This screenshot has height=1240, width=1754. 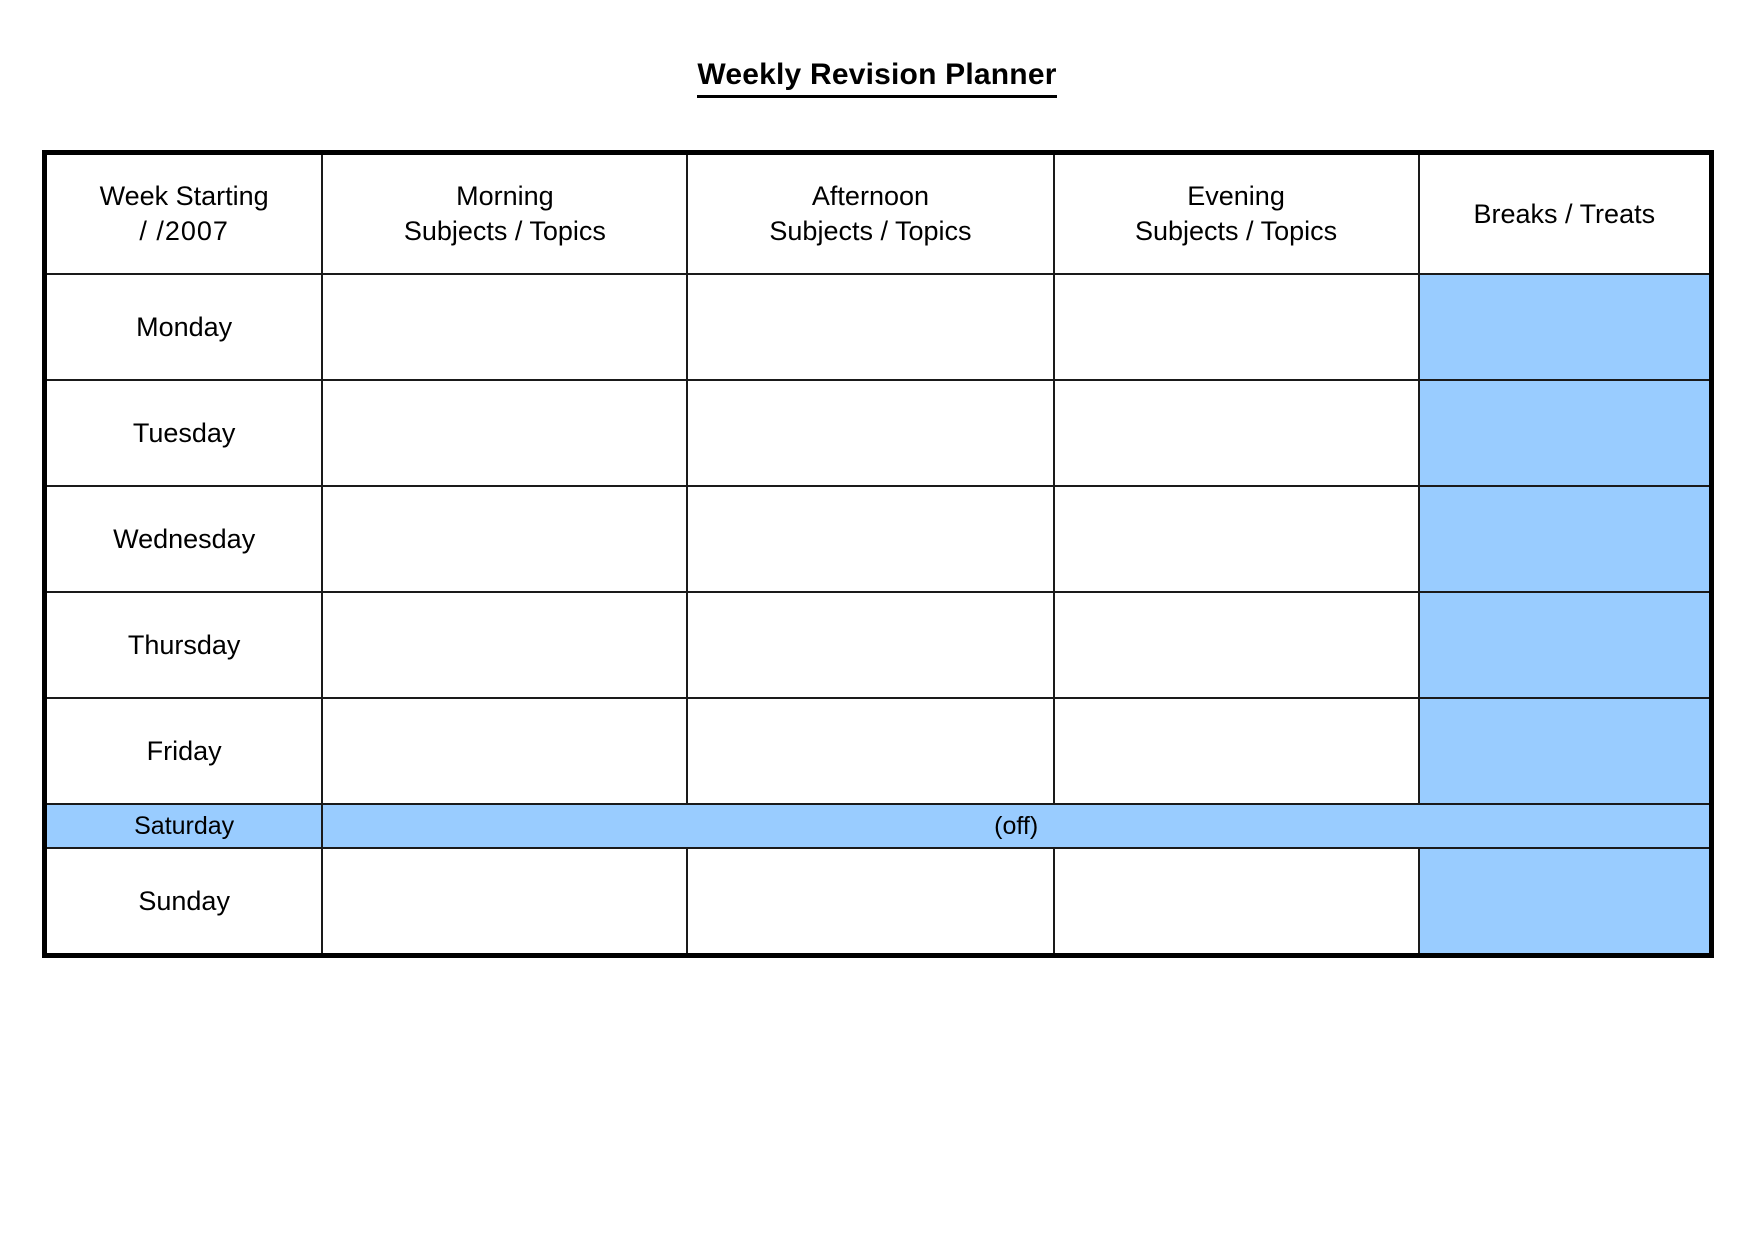 What do you see at coordinates (184, 231) in the screenshot?
I see `header-week-starting-date: / /2007` at bounding box center [184, 231].